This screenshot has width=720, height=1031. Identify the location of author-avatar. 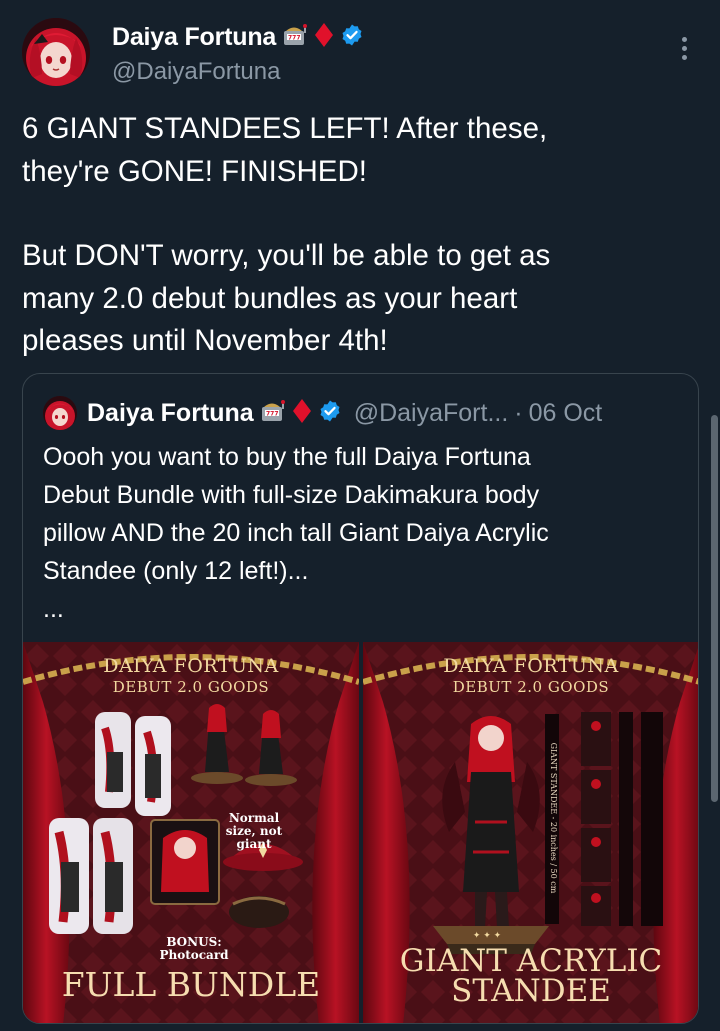
(56, 52).